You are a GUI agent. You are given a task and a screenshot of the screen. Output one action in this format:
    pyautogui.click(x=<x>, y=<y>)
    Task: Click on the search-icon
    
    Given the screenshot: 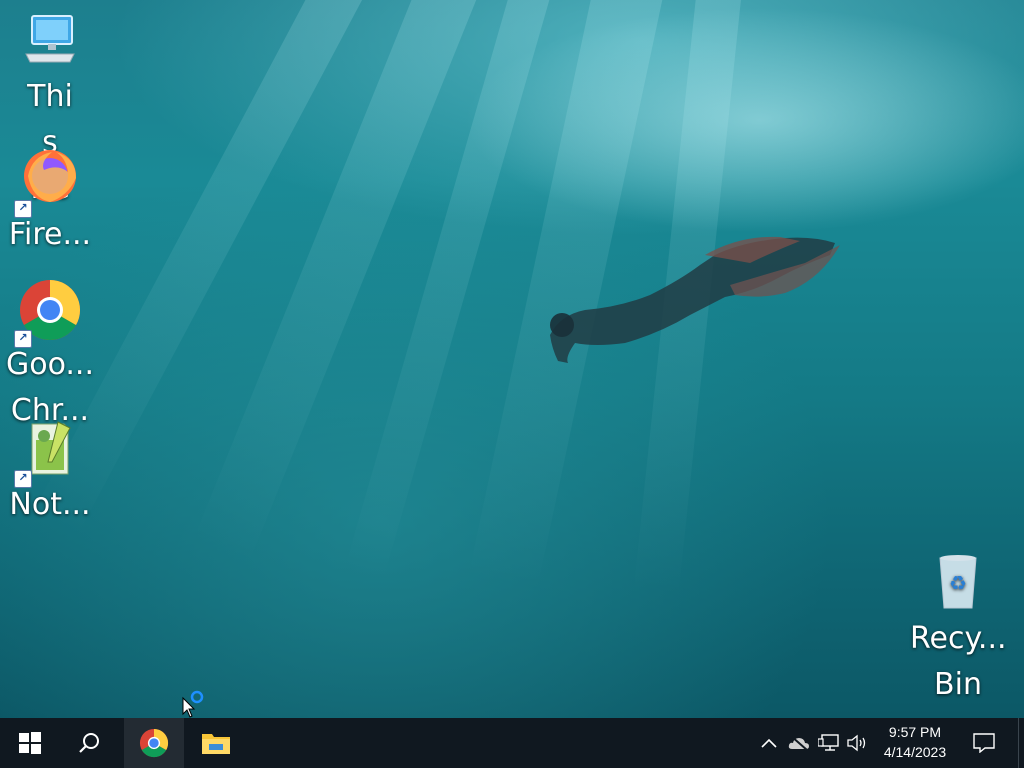 What is the action you would take?
    pyautogui.click(x=89, y=743)
    